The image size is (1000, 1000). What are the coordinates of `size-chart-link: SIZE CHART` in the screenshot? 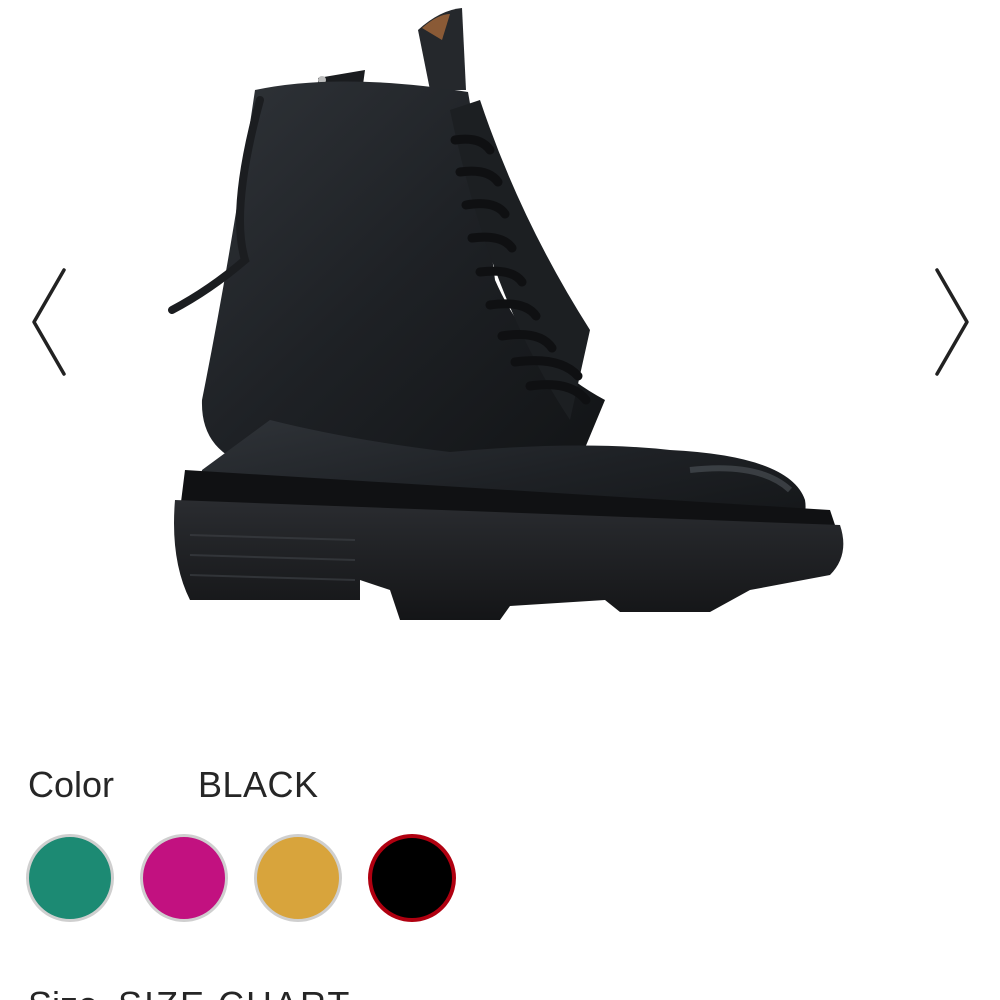 It's located at (234, 992).